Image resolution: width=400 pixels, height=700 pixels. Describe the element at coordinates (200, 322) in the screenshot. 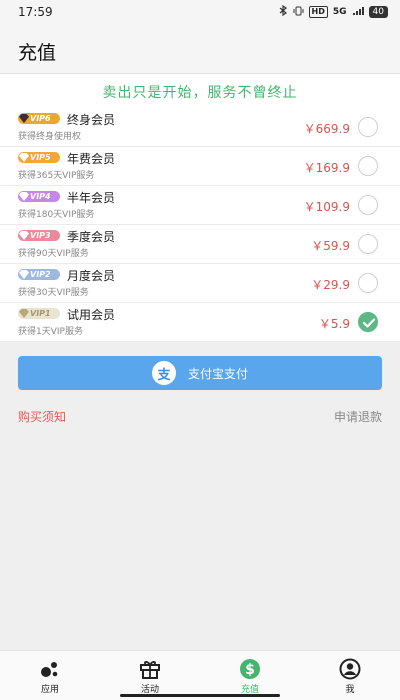

I see `plan-row-trial: VIP1 试用会员 获得1天VIP服务 ￥5.9` at that location.